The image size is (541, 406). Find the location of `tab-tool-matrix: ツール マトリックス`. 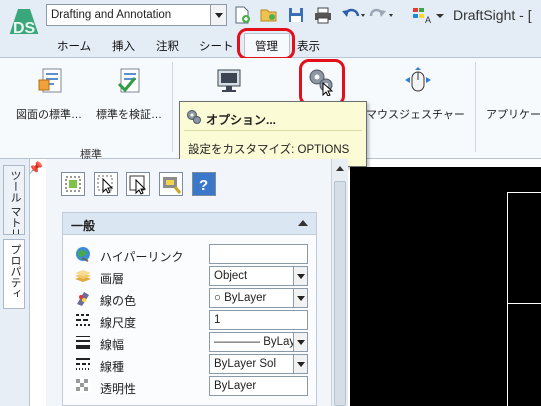

tab-tool-matrix: ツール マトリックス is located at coordinates (14, 200).